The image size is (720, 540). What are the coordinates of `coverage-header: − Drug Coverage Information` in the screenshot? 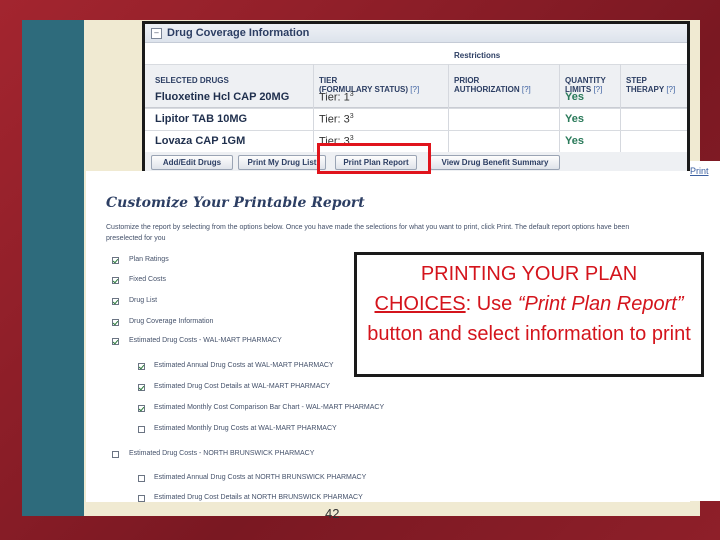 It's located at (416, 33).